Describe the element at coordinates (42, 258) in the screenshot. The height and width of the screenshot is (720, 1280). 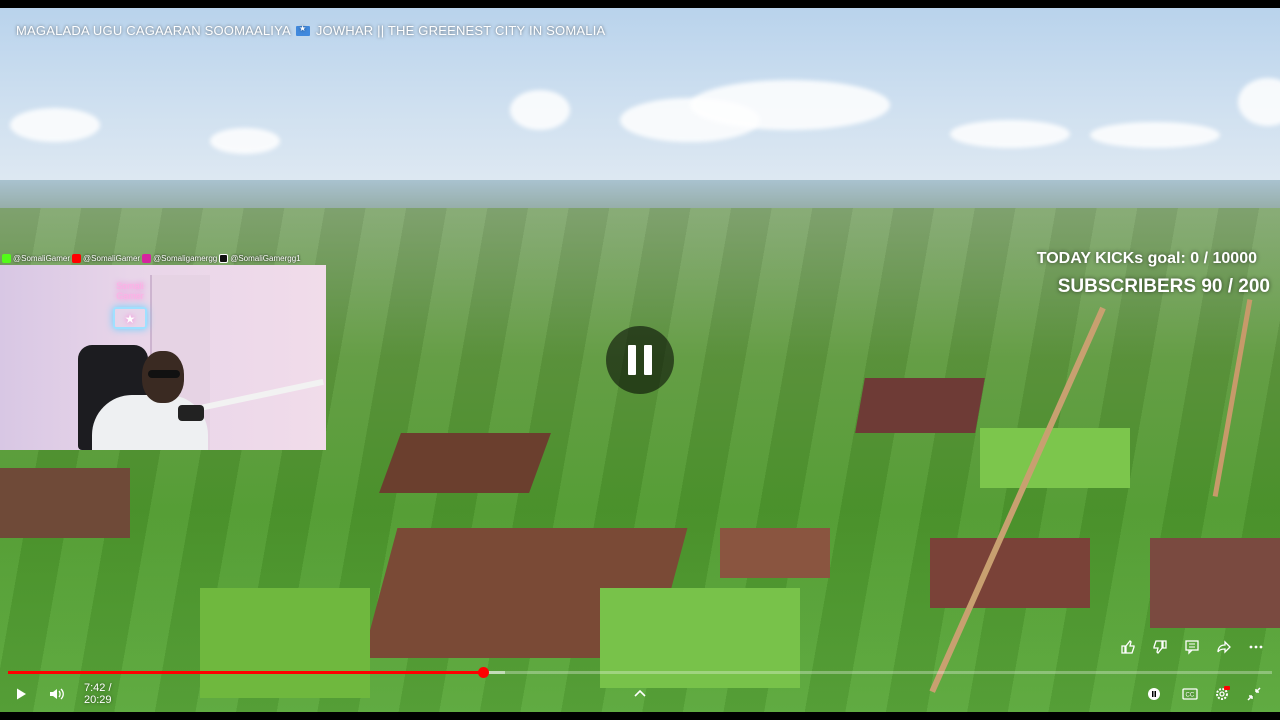
I see `kick-handle: @SomaliGamer` at that location.